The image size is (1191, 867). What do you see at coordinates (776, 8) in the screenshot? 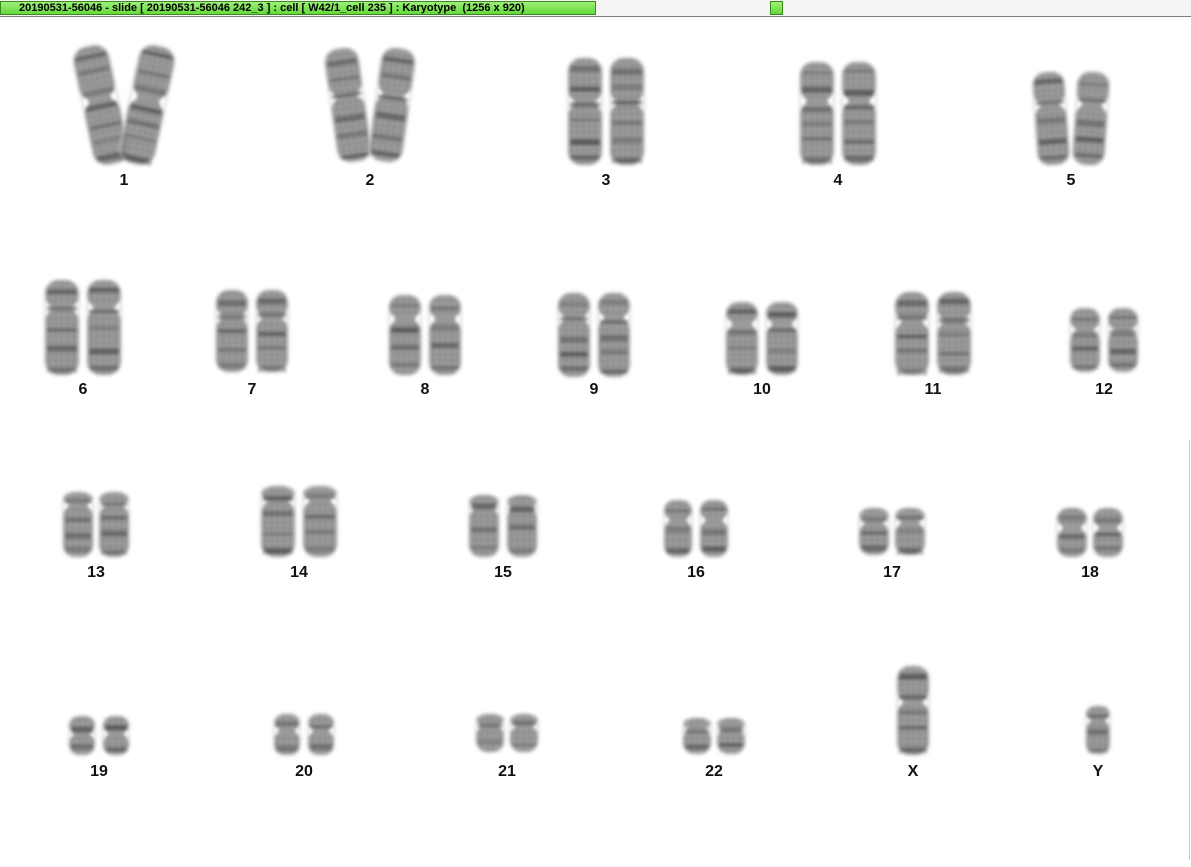
I see `scroll-handle` at bounding box center [776, 8].